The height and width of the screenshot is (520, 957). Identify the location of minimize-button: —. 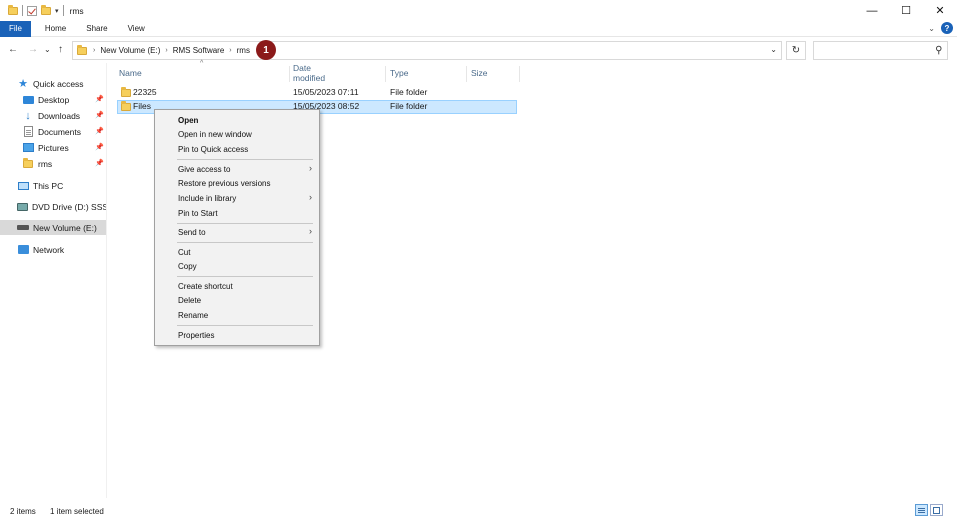
(872, 10).